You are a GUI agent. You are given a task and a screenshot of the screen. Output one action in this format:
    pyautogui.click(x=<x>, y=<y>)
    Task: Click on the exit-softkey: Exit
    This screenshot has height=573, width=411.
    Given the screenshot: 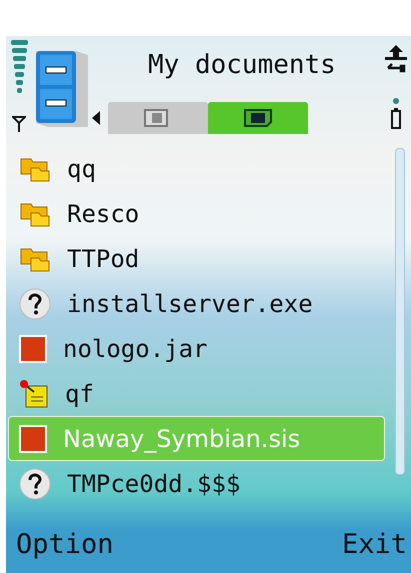 What is the action you would take?
    pyautogui.click(x=374, y=544)
    